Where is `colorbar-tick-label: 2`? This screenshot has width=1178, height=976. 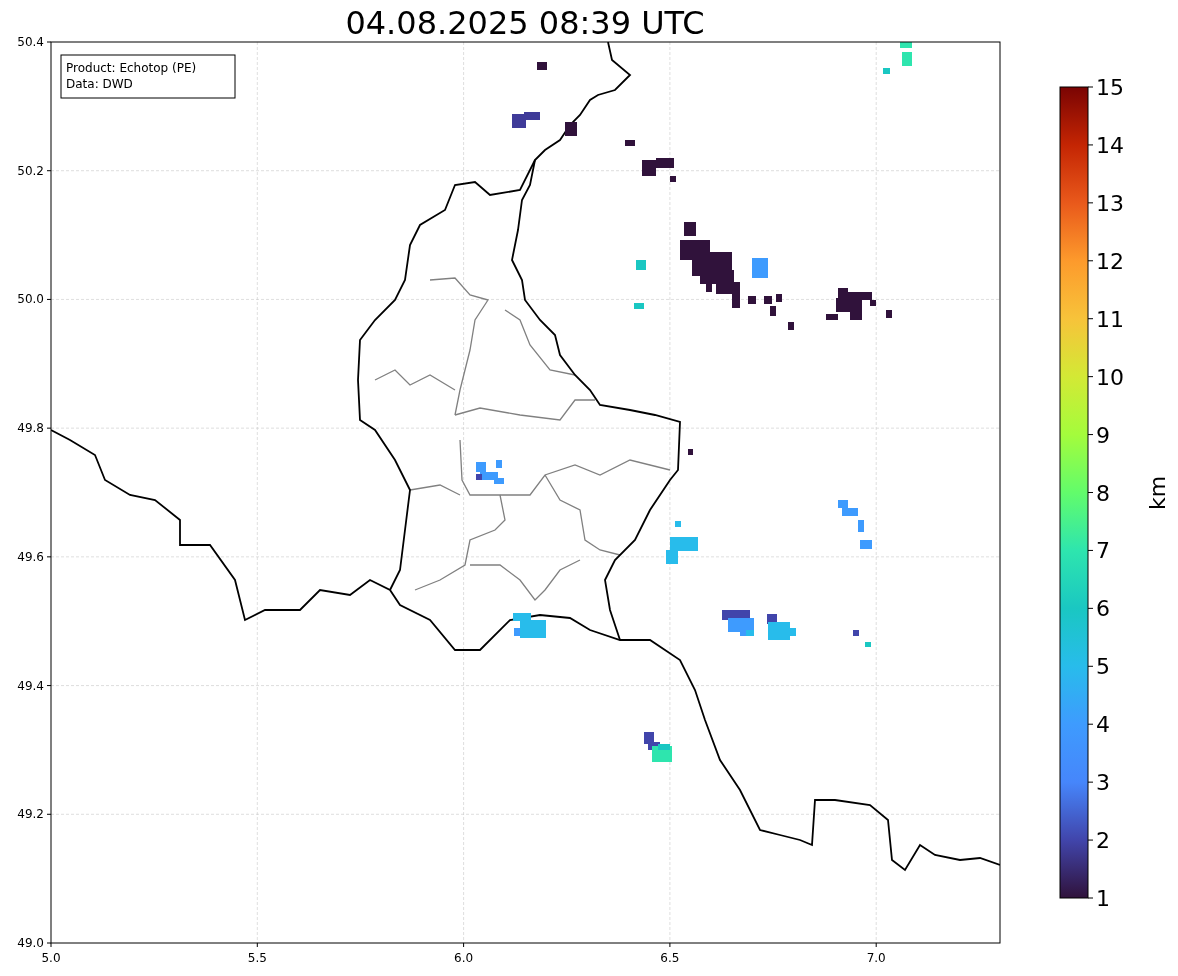
colorbar-tick-label: 2 is located at coordinates (1103, 841).